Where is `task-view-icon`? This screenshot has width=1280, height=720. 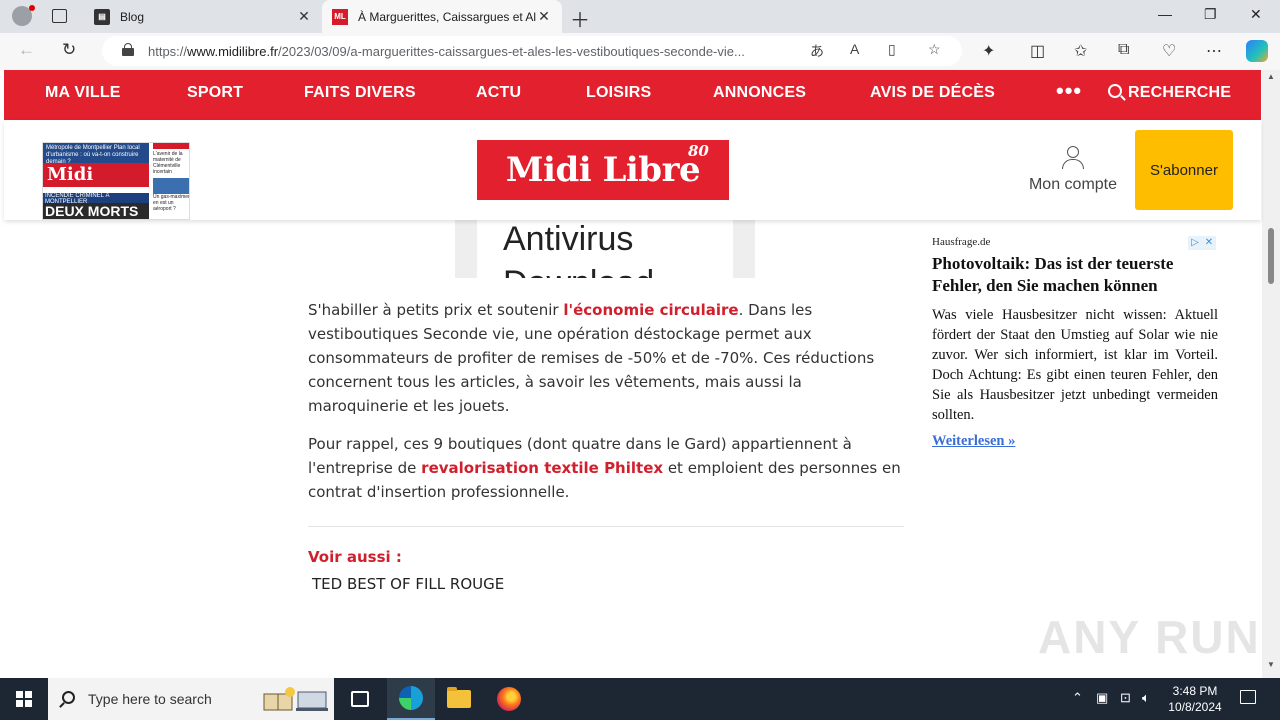 task-view-icon is located at coordinates (360, 699).